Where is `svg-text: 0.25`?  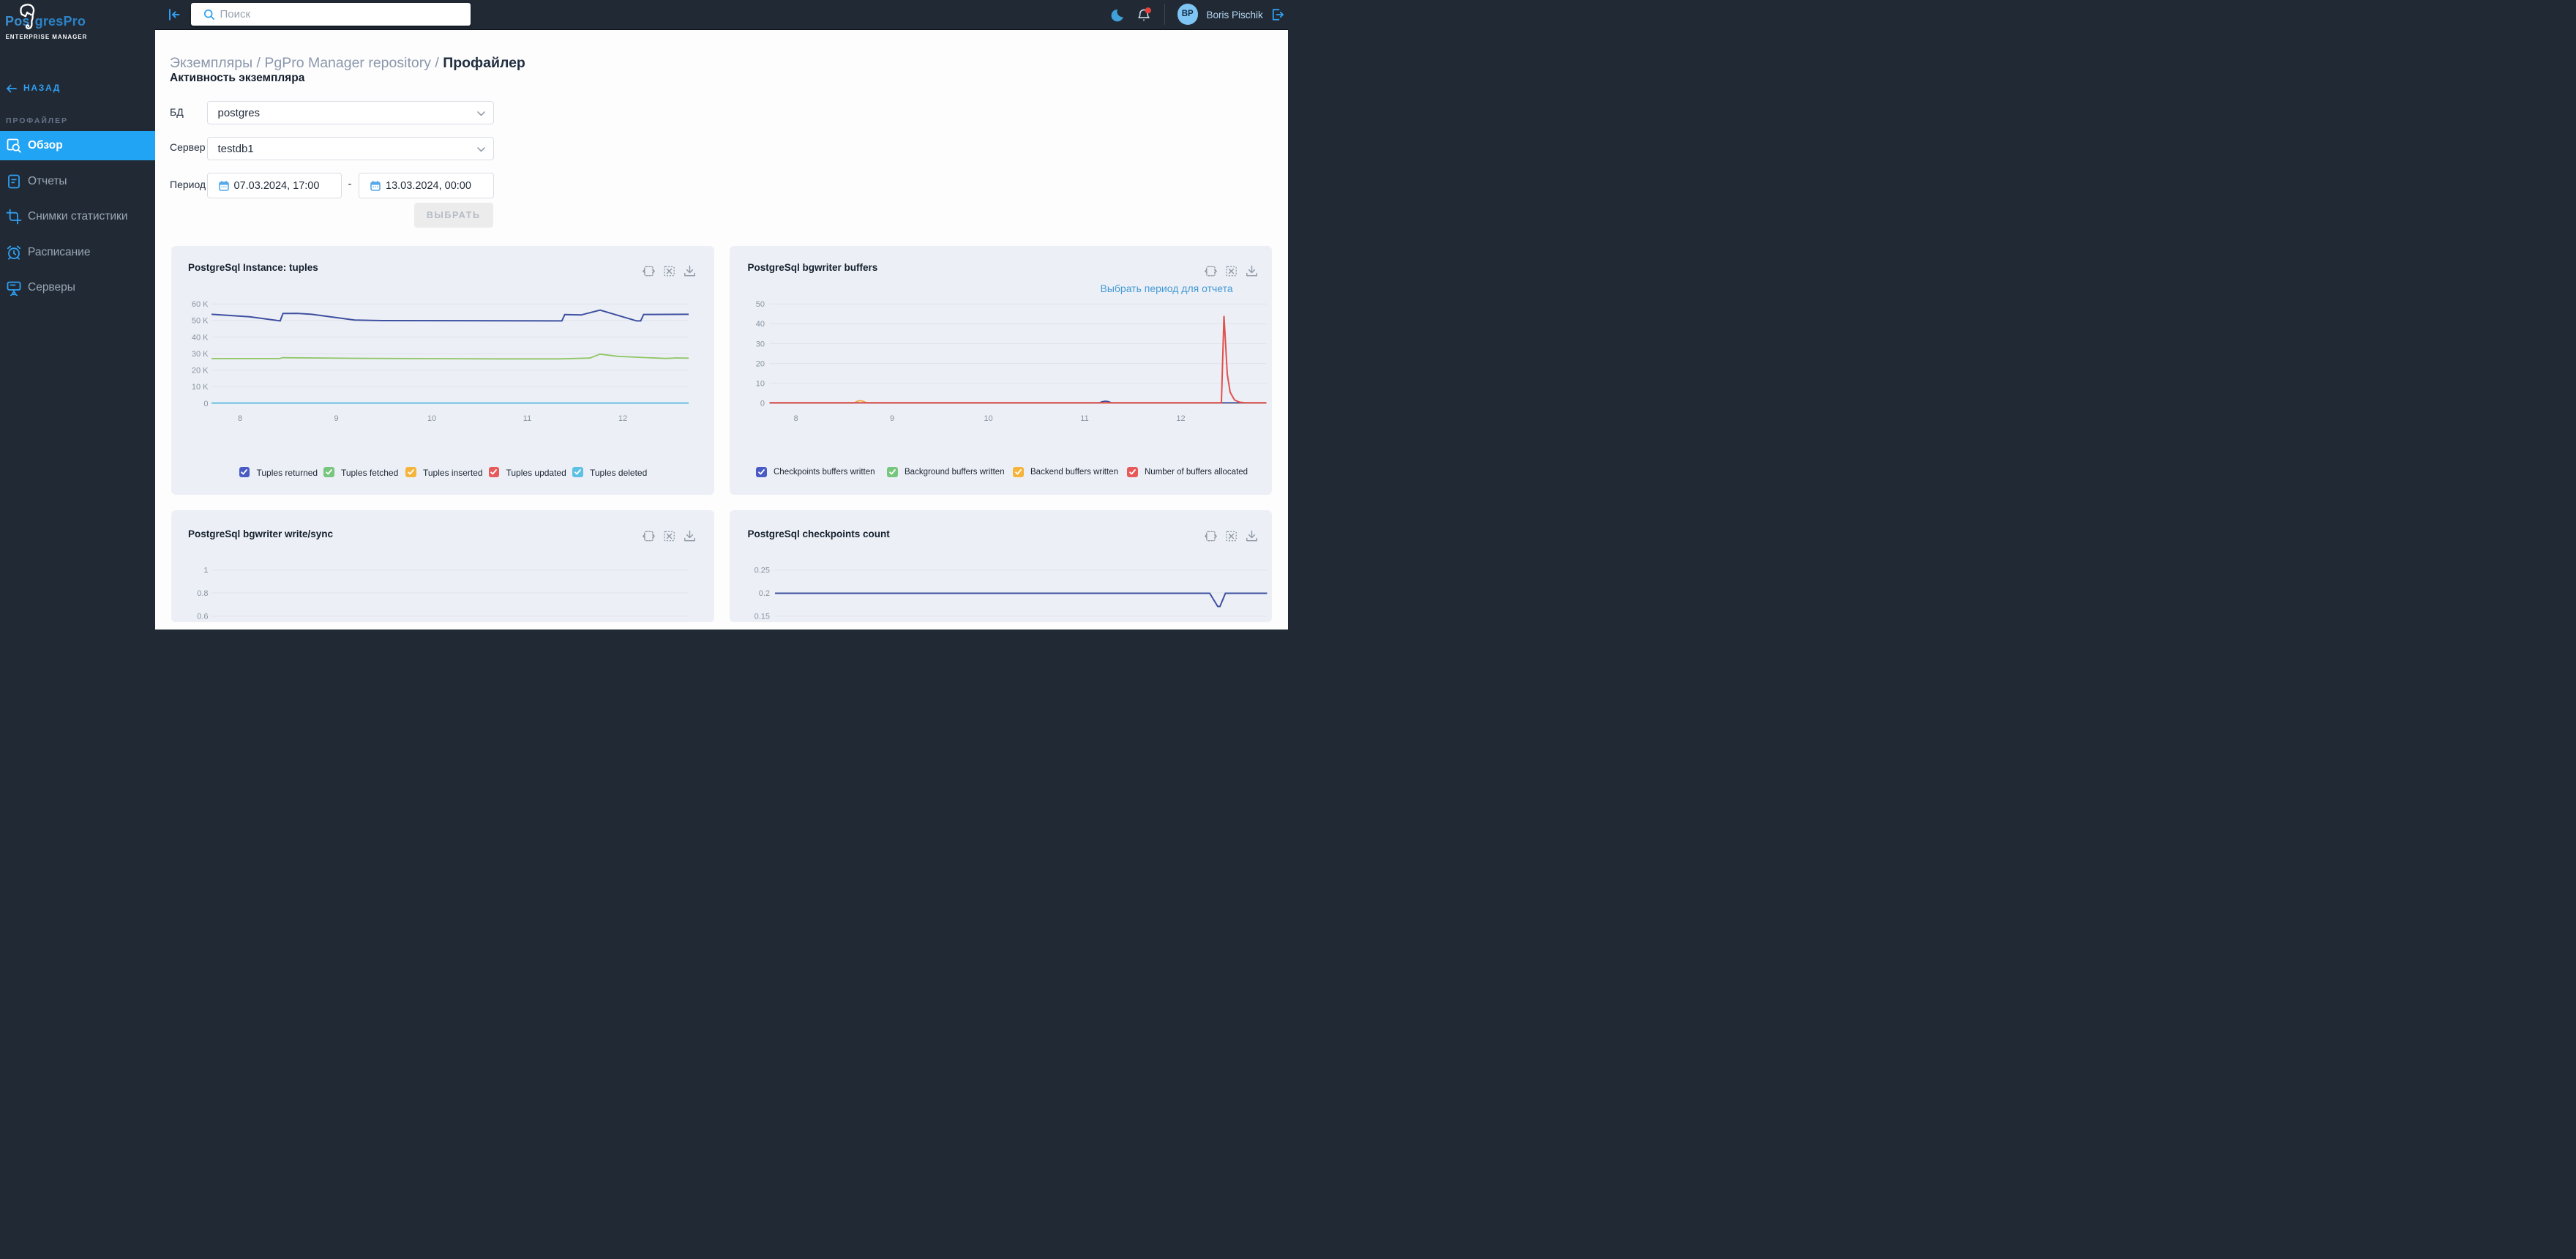 svg-text: 0.25 is located at coordinates (761, 571).